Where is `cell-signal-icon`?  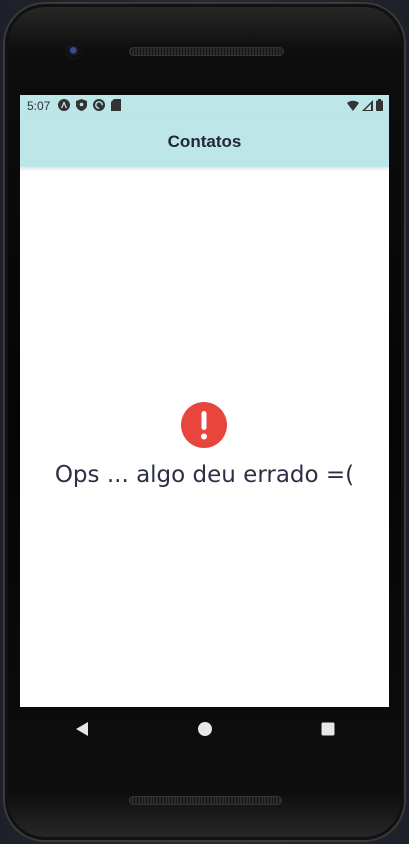
cell-signal-icon is located at coordinates (367, 106).